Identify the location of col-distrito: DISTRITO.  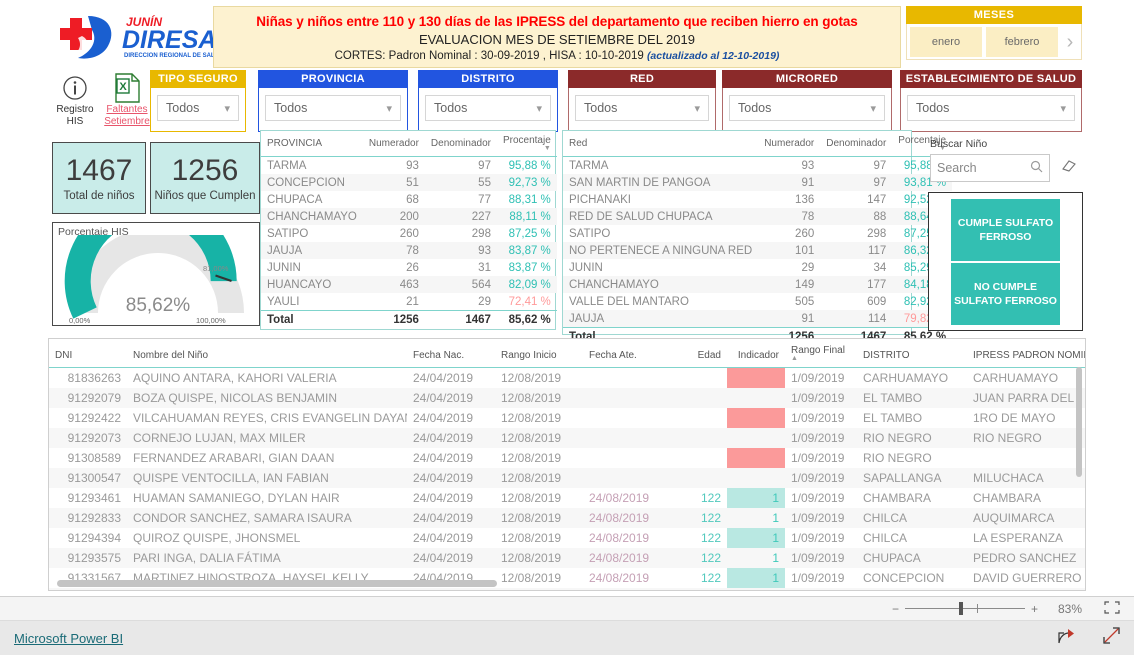
(912, 353).